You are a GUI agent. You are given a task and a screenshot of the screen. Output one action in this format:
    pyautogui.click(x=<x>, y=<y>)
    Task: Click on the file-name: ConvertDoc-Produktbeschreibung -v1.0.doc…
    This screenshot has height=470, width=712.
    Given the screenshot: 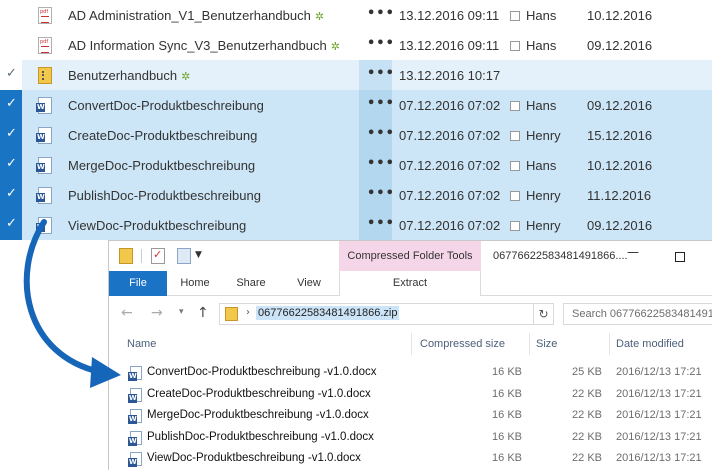 What is the action you would take?
    pyautogui.click(x=262, y=372)
    